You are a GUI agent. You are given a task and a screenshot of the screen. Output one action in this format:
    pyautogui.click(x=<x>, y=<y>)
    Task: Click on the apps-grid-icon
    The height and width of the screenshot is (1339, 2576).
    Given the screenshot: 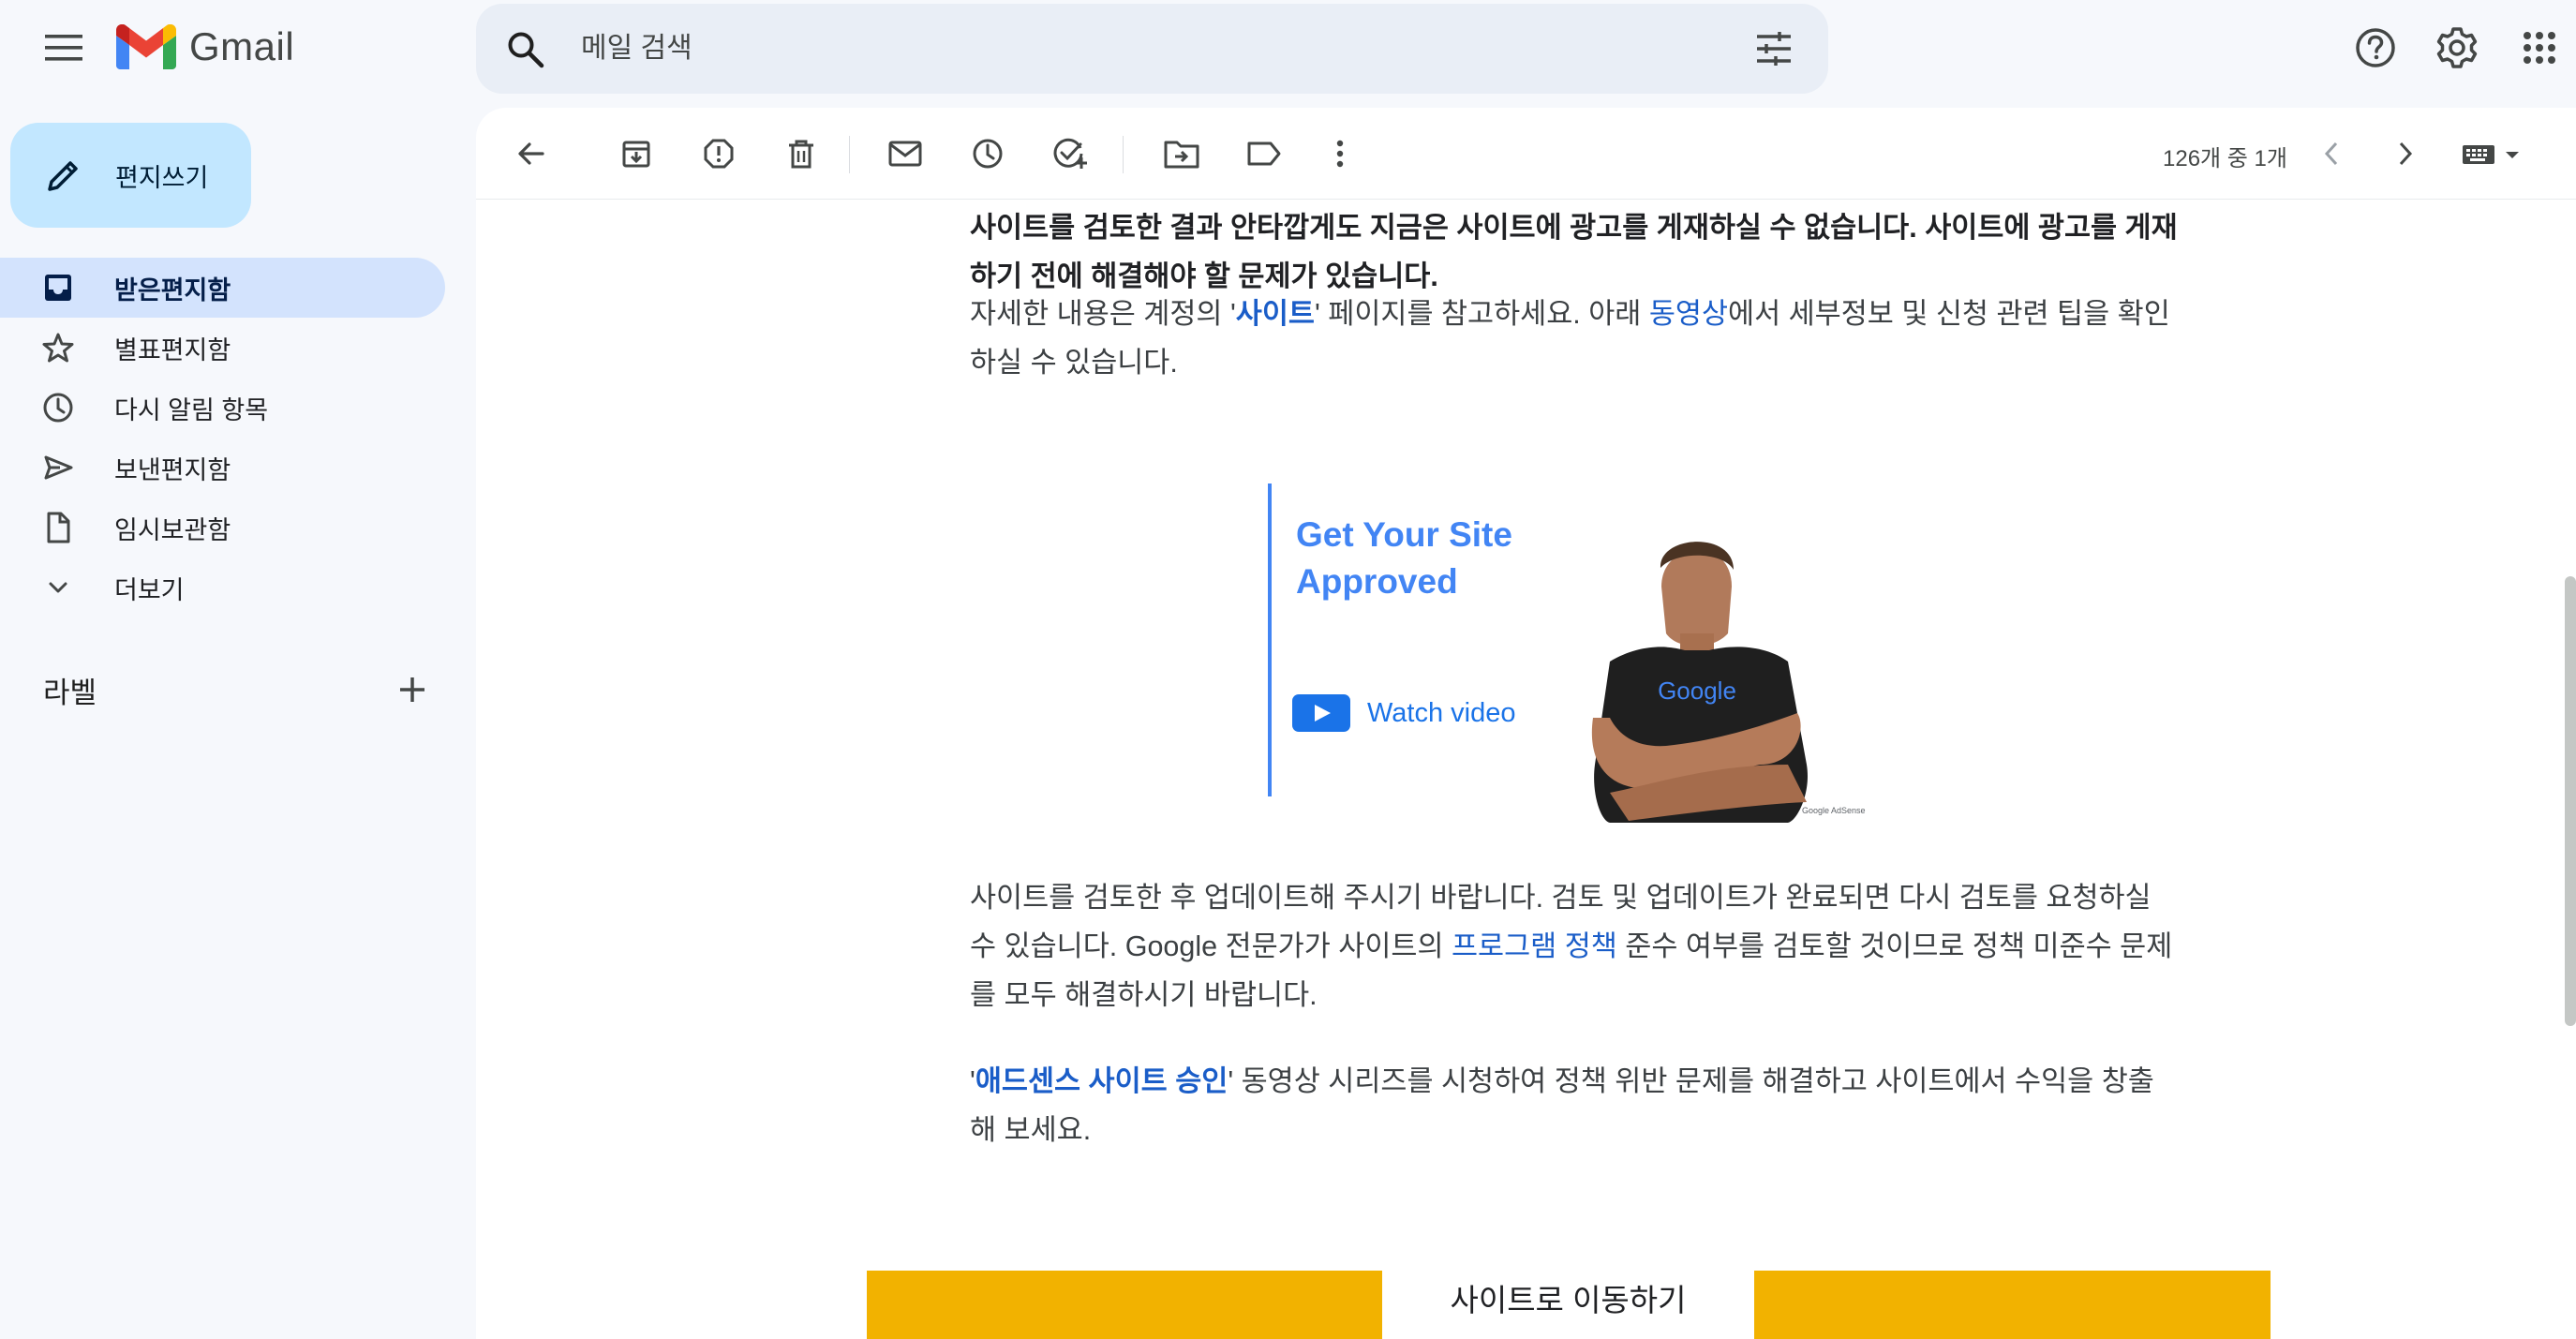 What is the action you would take?
    pyautogui.click(x=2539, y=48)
    